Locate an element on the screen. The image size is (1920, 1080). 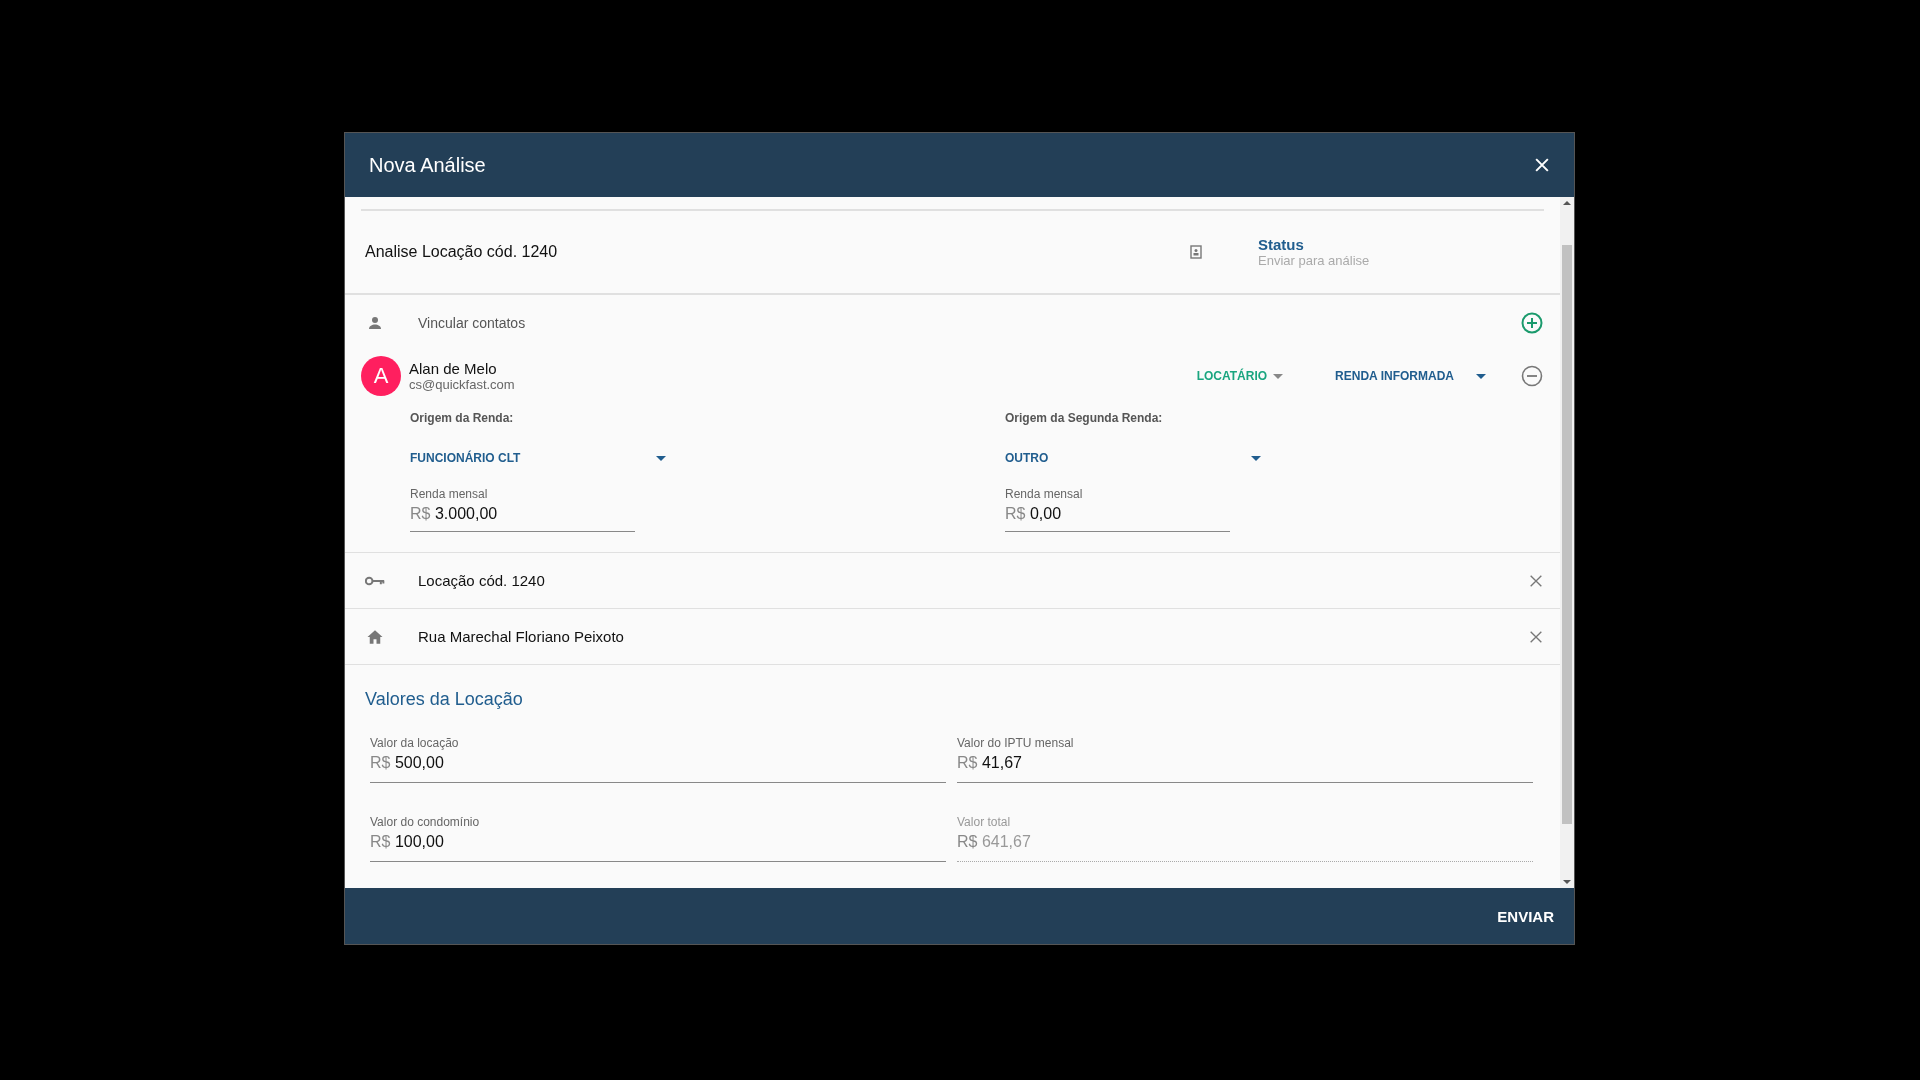
document-icon is located at coordinates (1196, 252).